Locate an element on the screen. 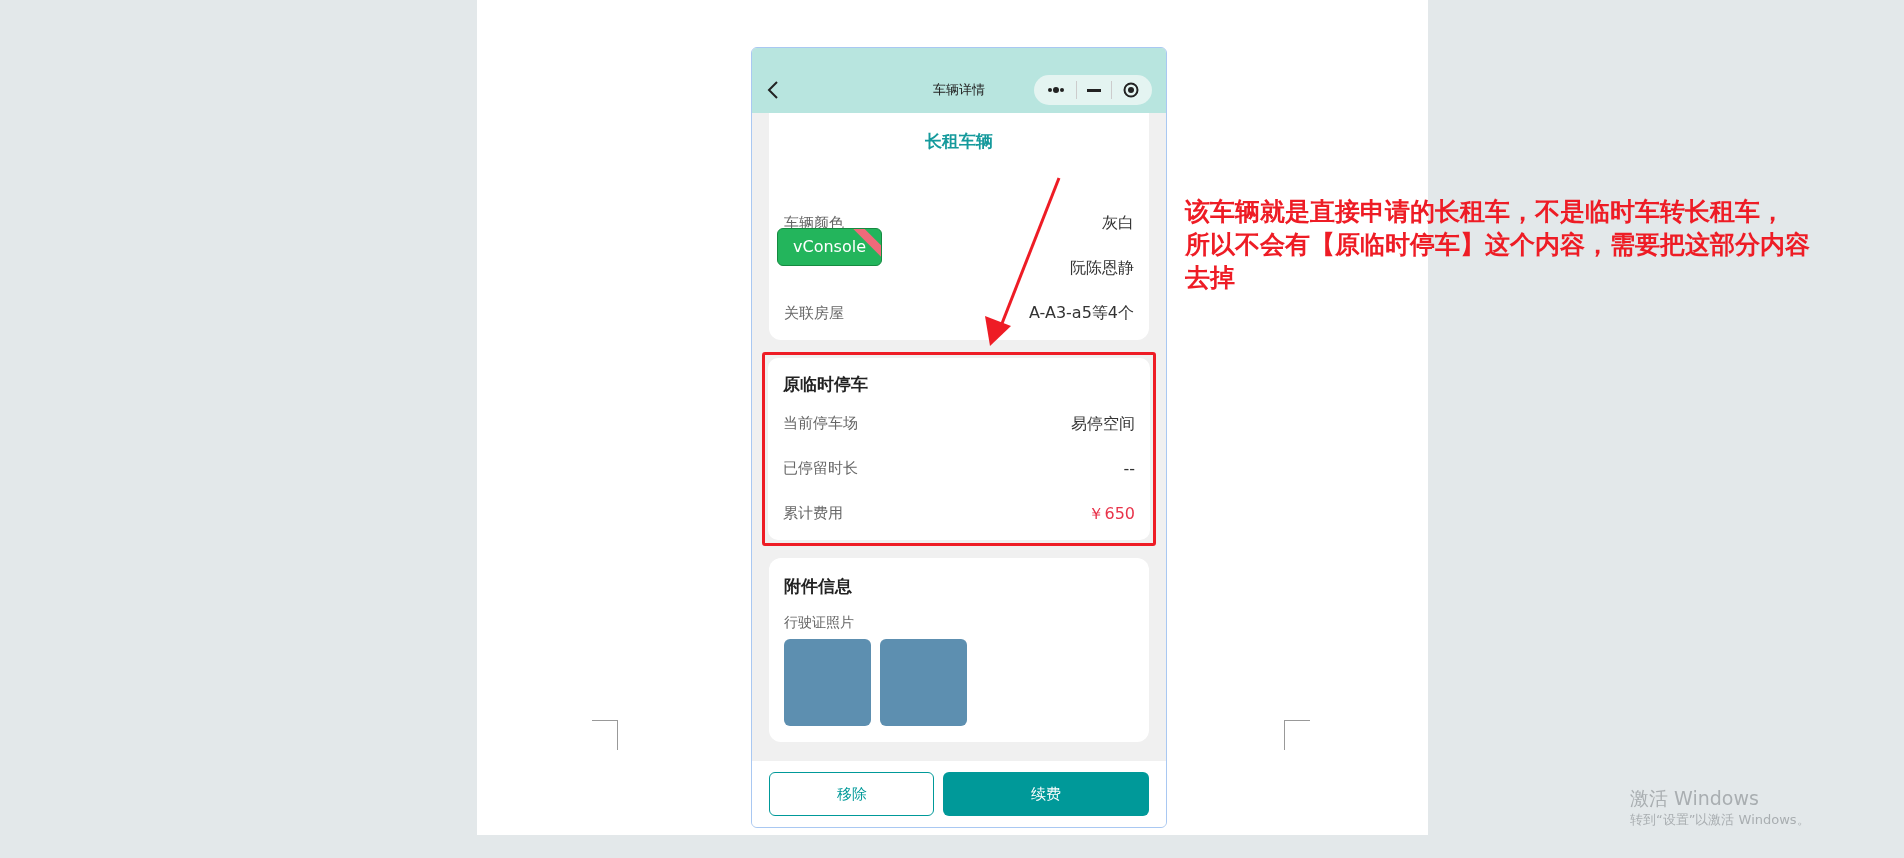  row-label: 关联房屋 is located at coordinates (814, 313).